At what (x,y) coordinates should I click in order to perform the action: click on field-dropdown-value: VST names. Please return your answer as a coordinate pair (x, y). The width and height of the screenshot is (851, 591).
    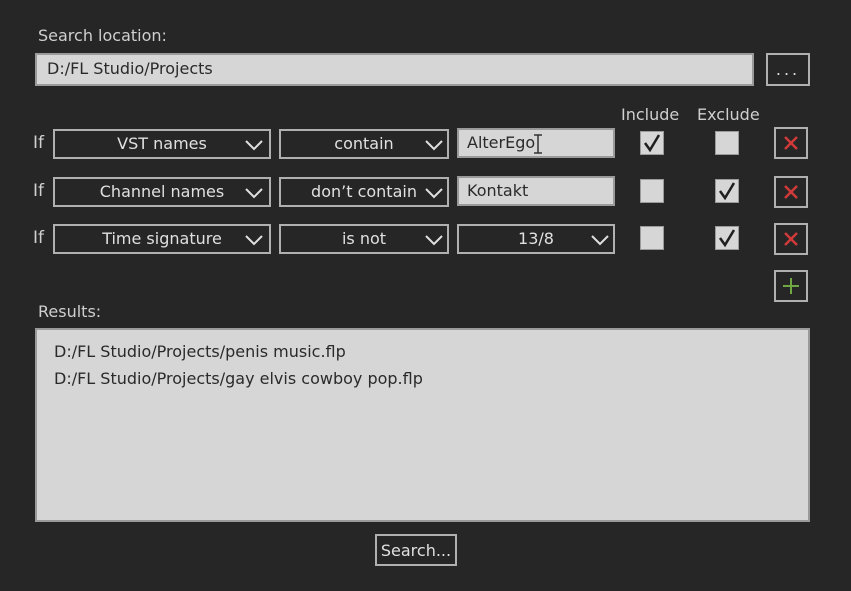
    Looking at the image, I should click on (162, 143).